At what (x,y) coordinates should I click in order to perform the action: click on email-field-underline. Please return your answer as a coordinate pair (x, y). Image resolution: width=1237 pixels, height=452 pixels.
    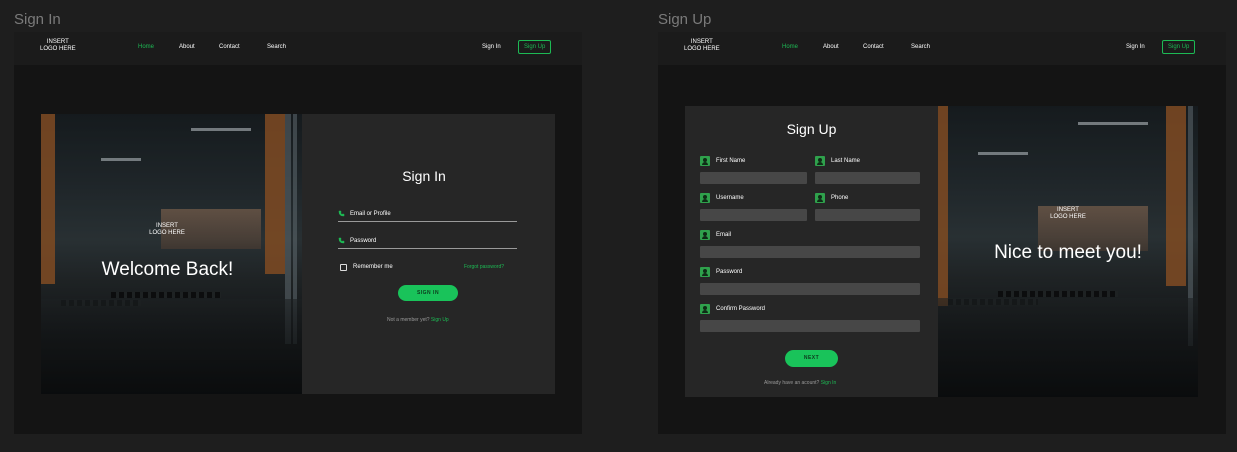
    Looking at the image, I should click on (427, 221).